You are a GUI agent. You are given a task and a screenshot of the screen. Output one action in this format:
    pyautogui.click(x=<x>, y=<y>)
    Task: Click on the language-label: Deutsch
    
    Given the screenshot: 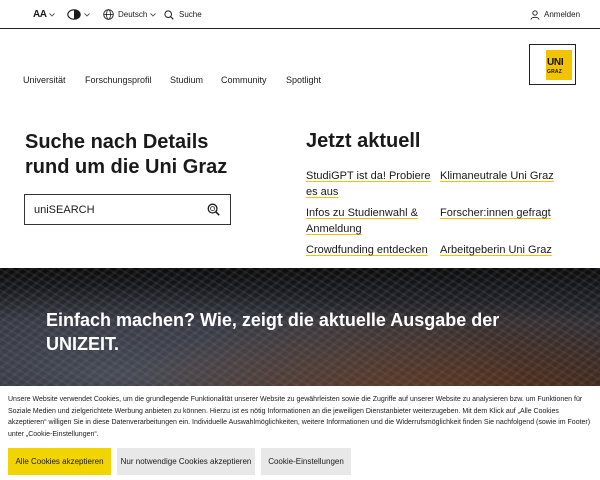 What is the action you would take?
    pyautogui.click(x=133, y=14)
    